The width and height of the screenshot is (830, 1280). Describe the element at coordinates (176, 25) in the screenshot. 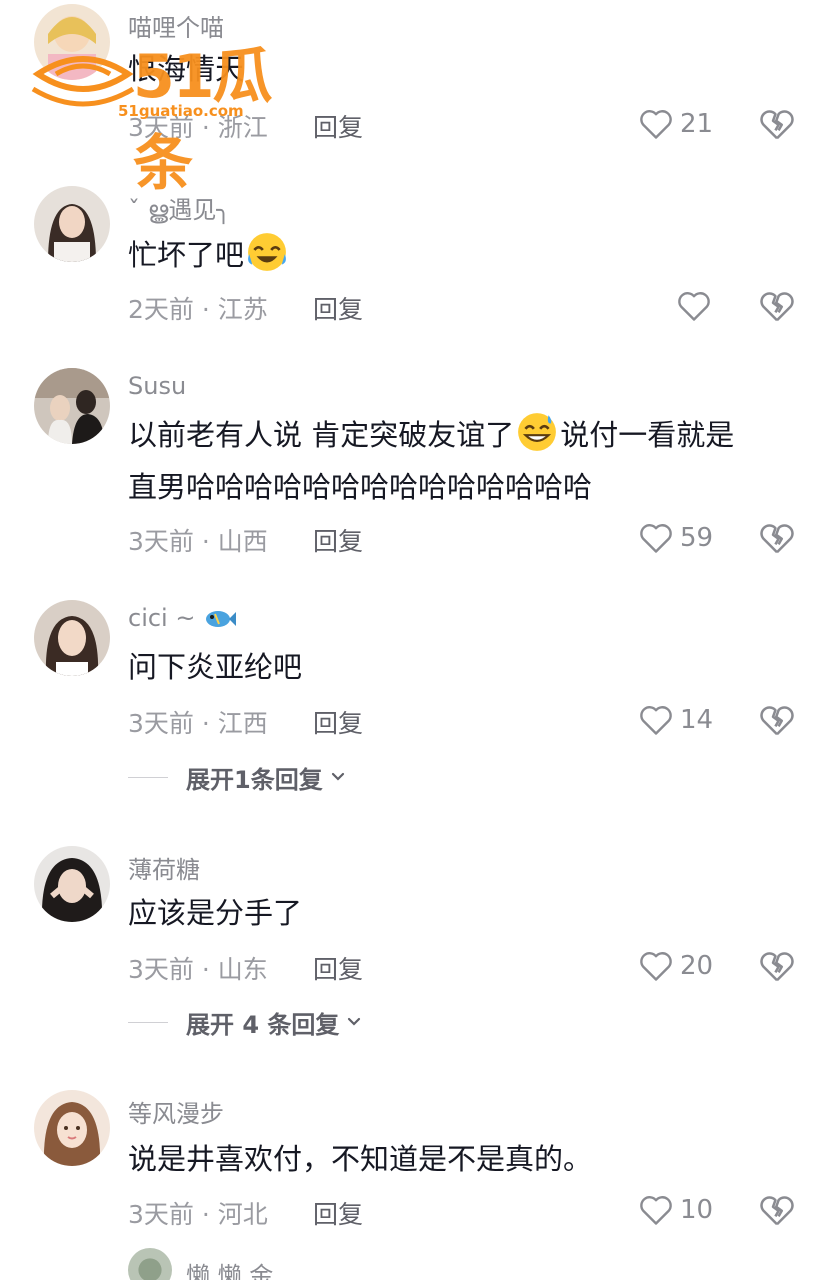

I see `comment-username: 喵哩个喵` at that location.